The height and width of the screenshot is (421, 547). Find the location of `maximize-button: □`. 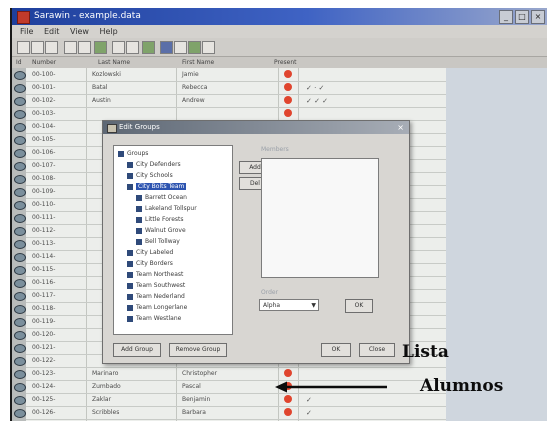

maximize-button: □ is located at coordinates (522, 17).